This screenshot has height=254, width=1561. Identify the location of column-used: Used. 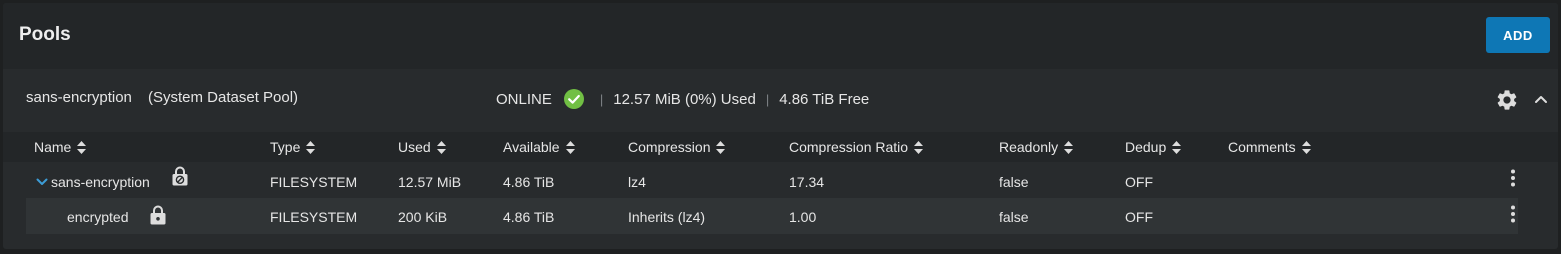
(422, 147).